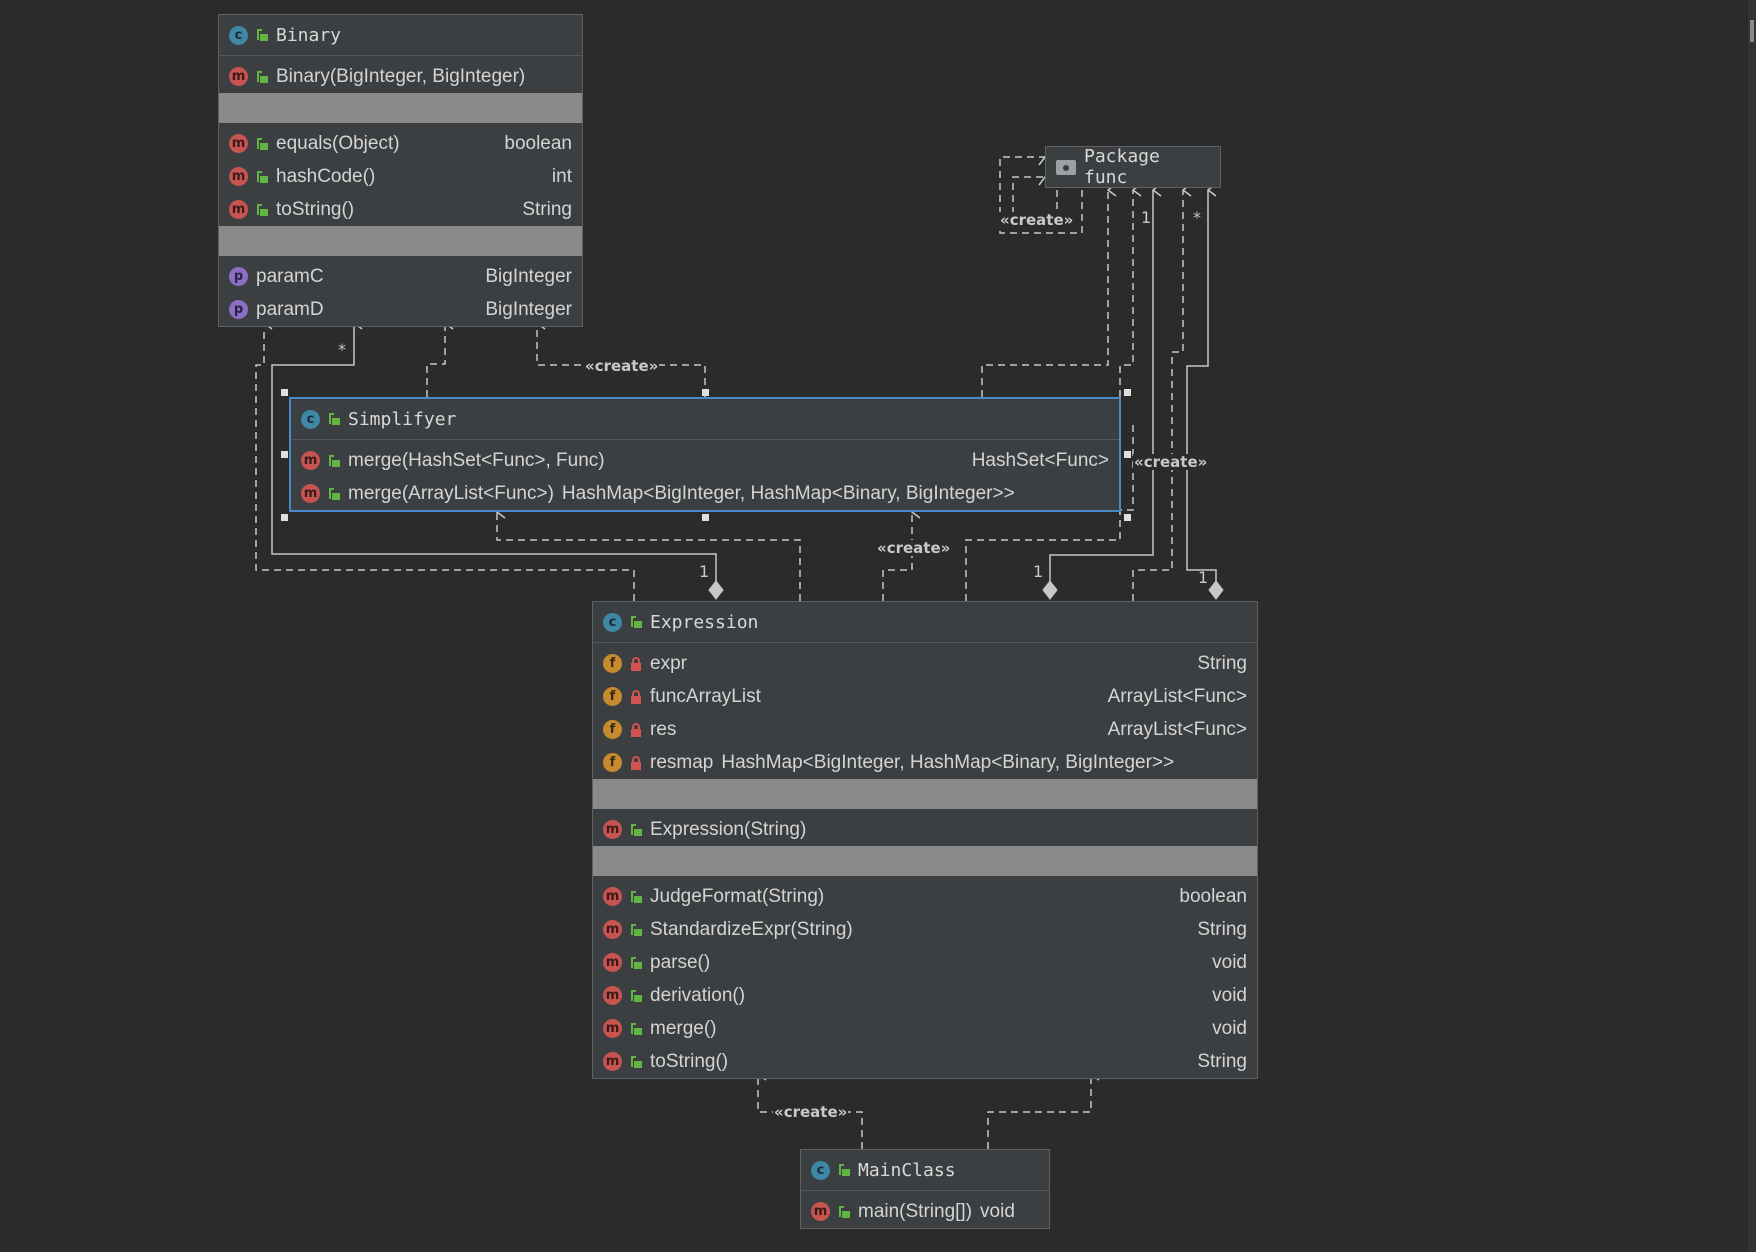 The width and height of the screenshot is (1756, 1252). I want to click on member-name: paramC, so click(290, 276).